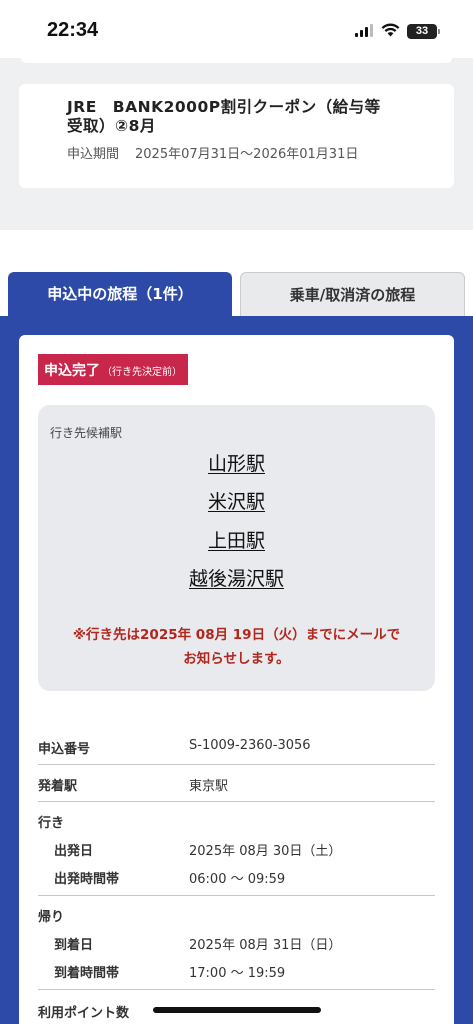 This screenshot has width=473, height=1024. Describe the element at coordinates (236, 577) in the screenshot. I see `station-link-echigo-yuzawa: 越後湯沢駅` at that location.